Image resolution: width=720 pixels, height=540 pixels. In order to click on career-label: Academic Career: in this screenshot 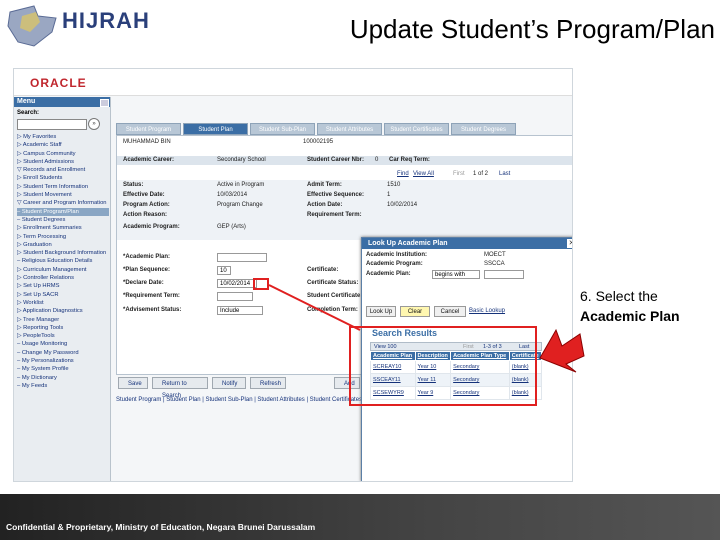, I will do `click(149, 160)`.